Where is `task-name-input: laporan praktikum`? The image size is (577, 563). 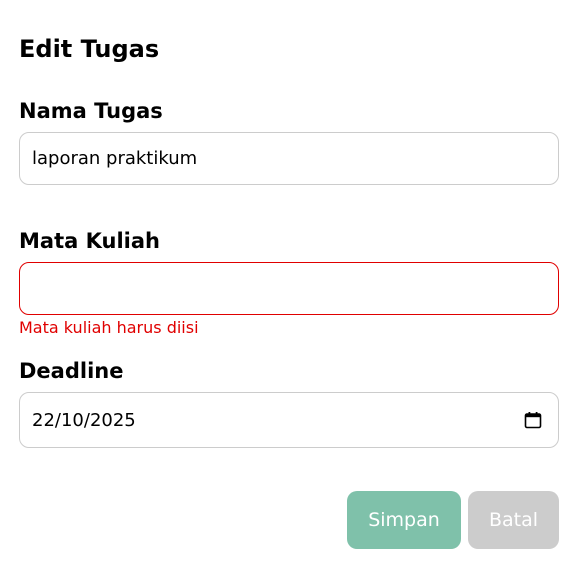
task-name-input: laporan praktikum is located at coordinates (289, 158).